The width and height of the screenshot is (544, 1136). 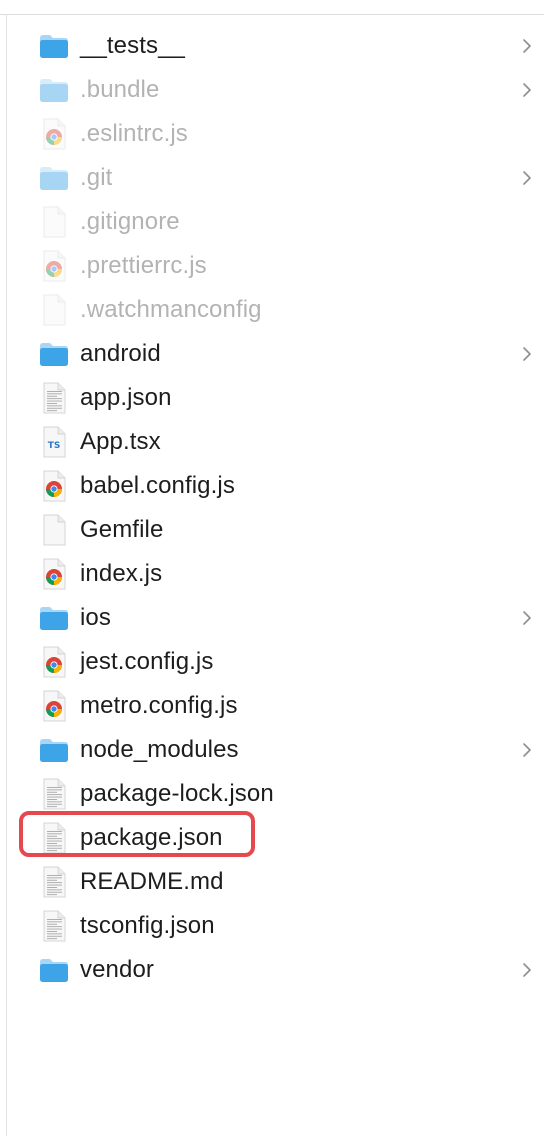 I want to click on file-name-label: ios, so click(x=95, y=617).